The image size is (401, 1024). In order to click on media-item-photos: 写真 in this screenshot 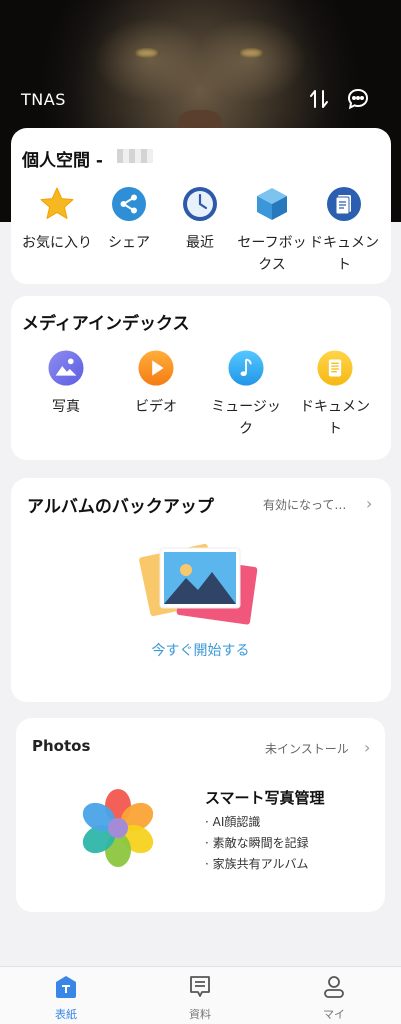, I will do `click(66, 384)`.